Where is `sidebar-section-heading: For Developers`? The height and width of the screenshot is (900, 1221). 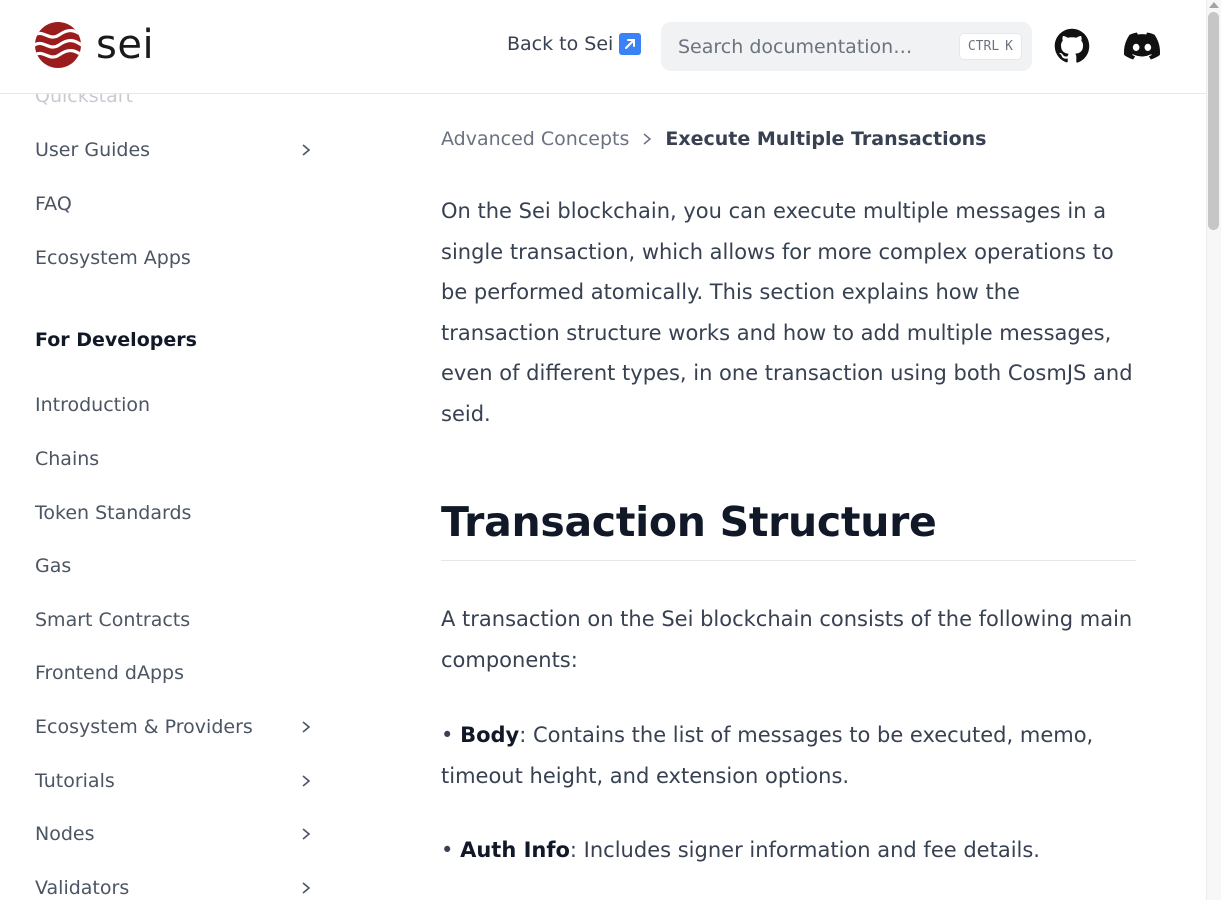
sidebar-section-heading: For Developers is located at coordinates (116, 340).